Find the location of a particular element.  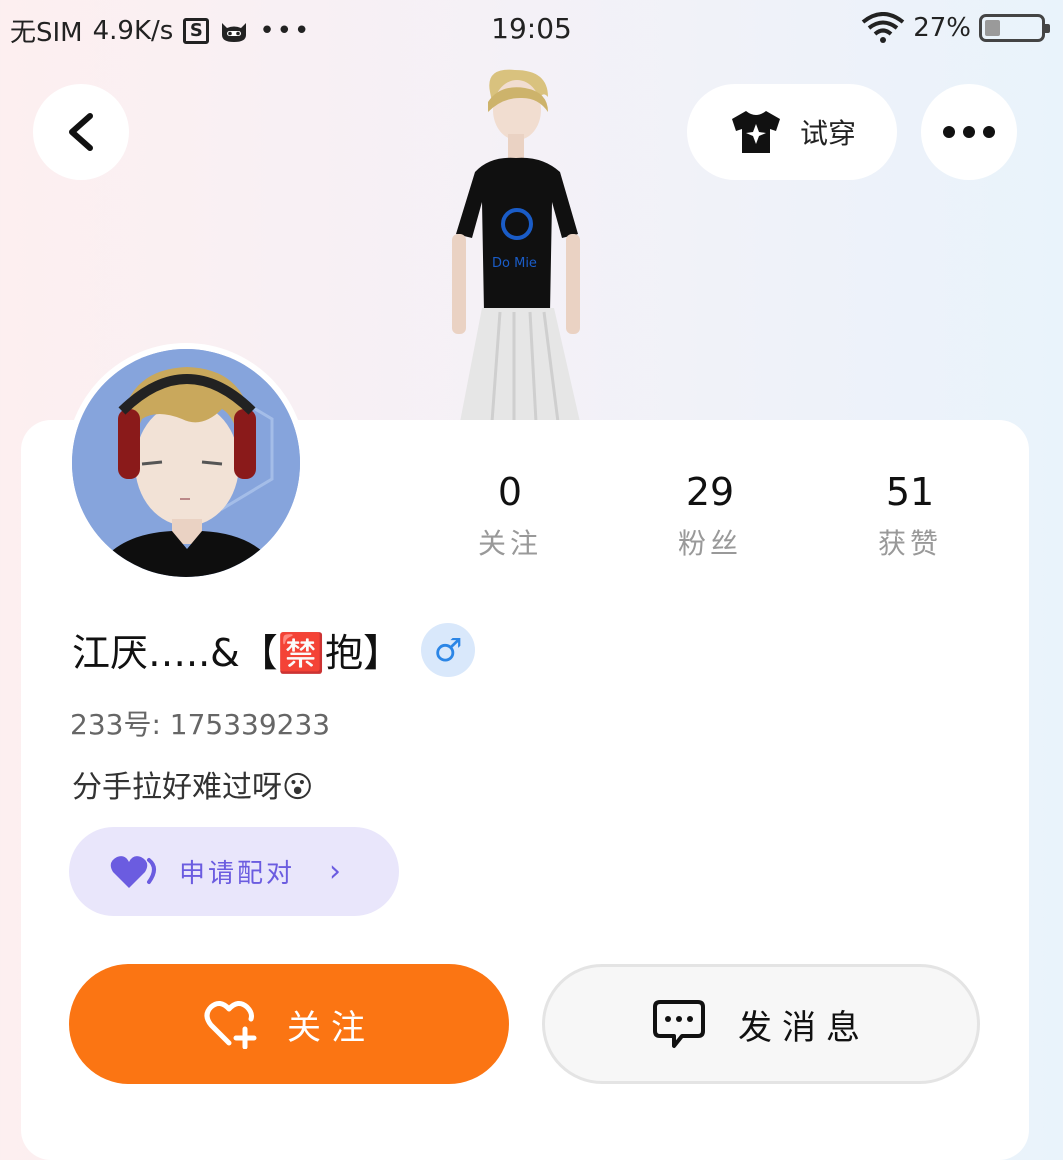

status-bar: 无SIM 4.9K/s S ••• 19:05 27% is located at coordinates (531, 30).